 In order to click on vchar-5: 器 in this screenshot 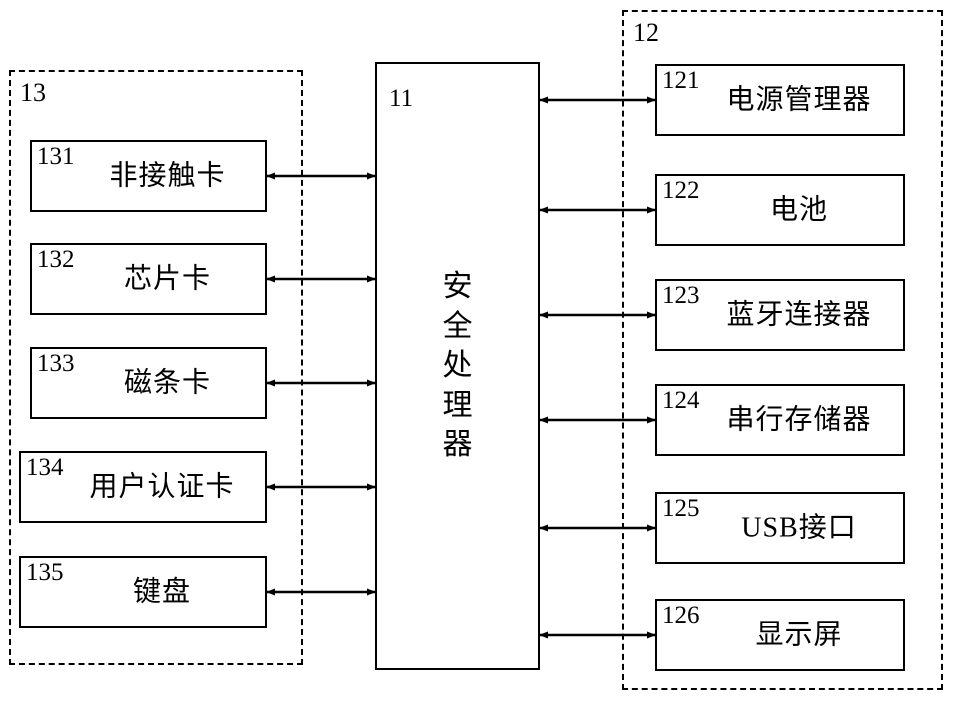, I will do `click(457, 445)`.